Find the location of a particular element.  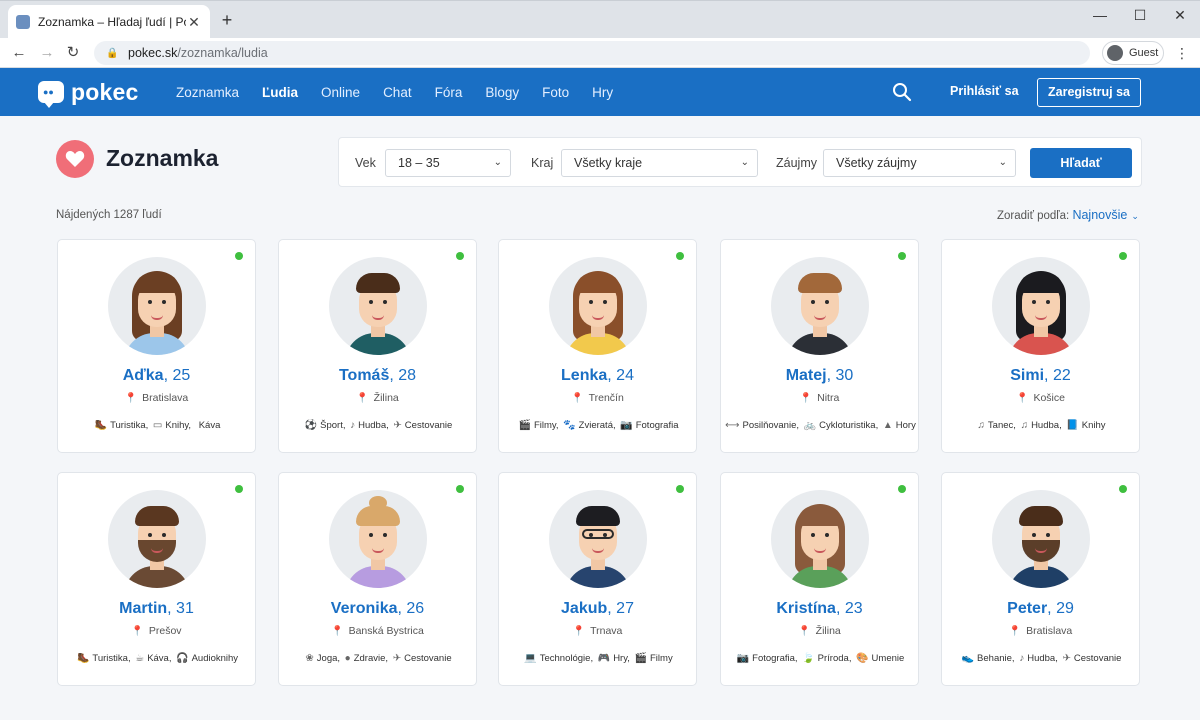

interest-tag: Filmy is located at coordinates (544, 425).